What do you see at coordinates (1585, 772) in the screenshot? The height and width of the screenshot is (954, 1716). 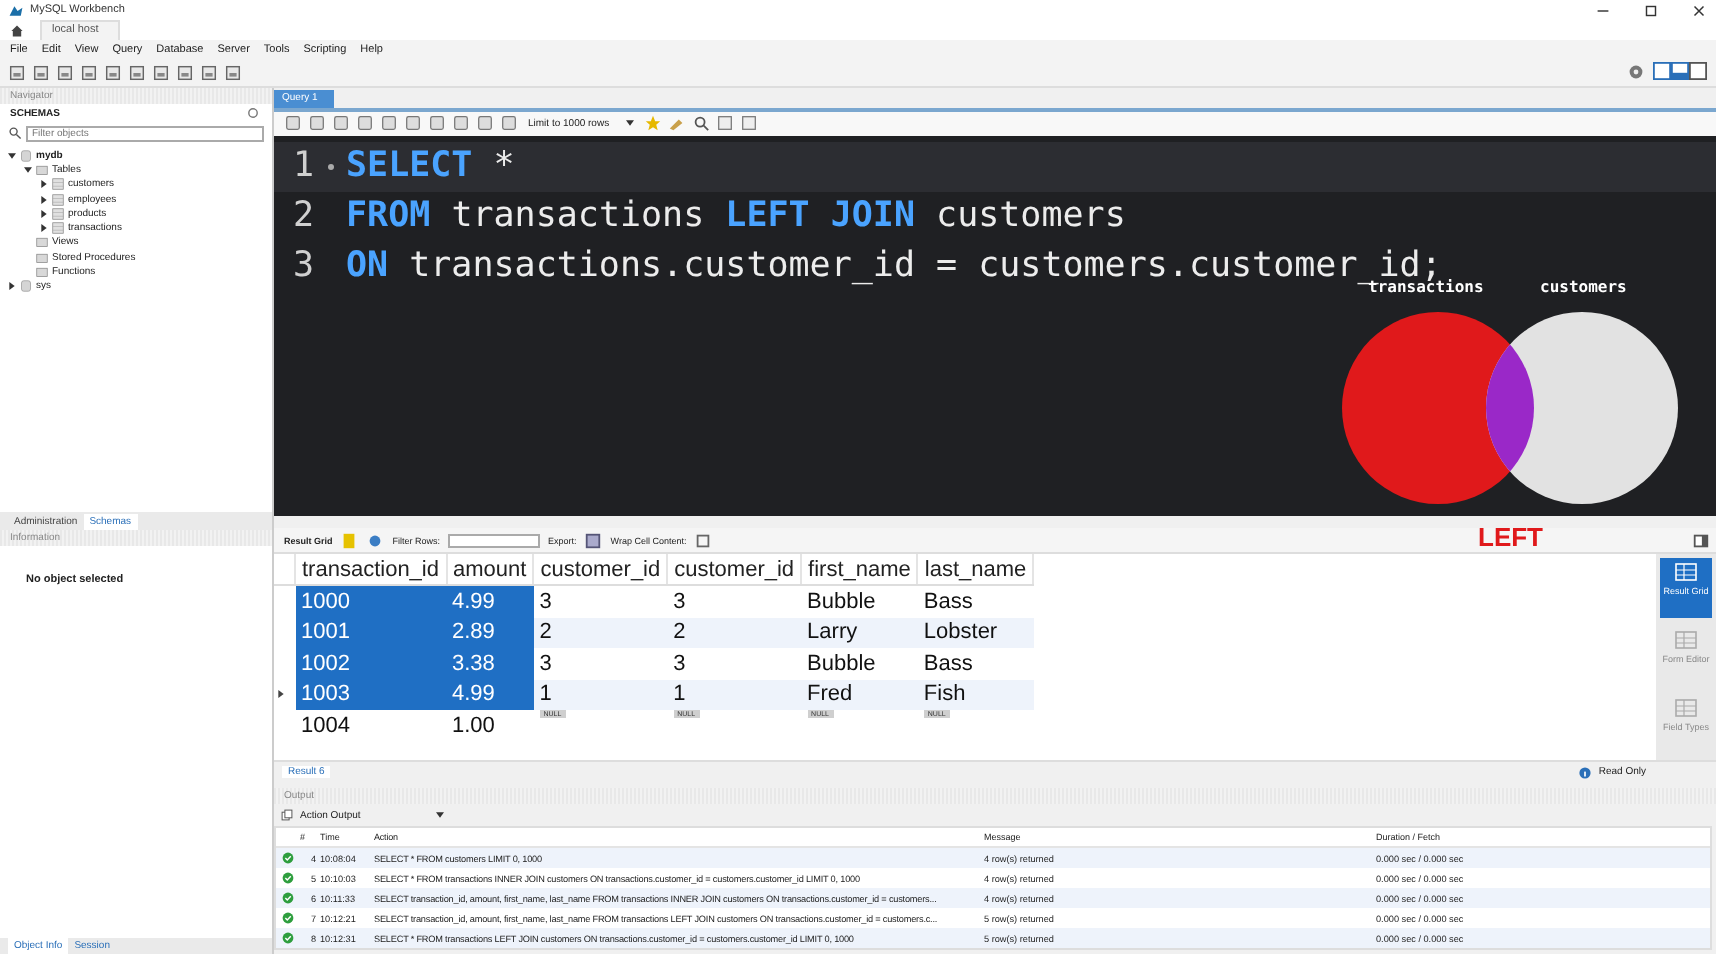 I see `info-icon` at bounding box center [1585, 772].